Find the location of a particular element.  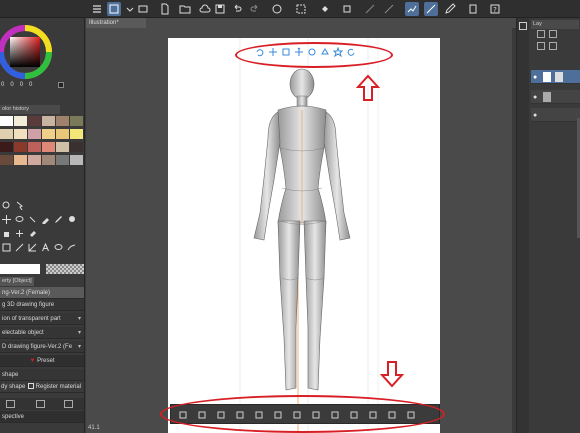

layer-tab: Lay is located at coordinates (555, 24).